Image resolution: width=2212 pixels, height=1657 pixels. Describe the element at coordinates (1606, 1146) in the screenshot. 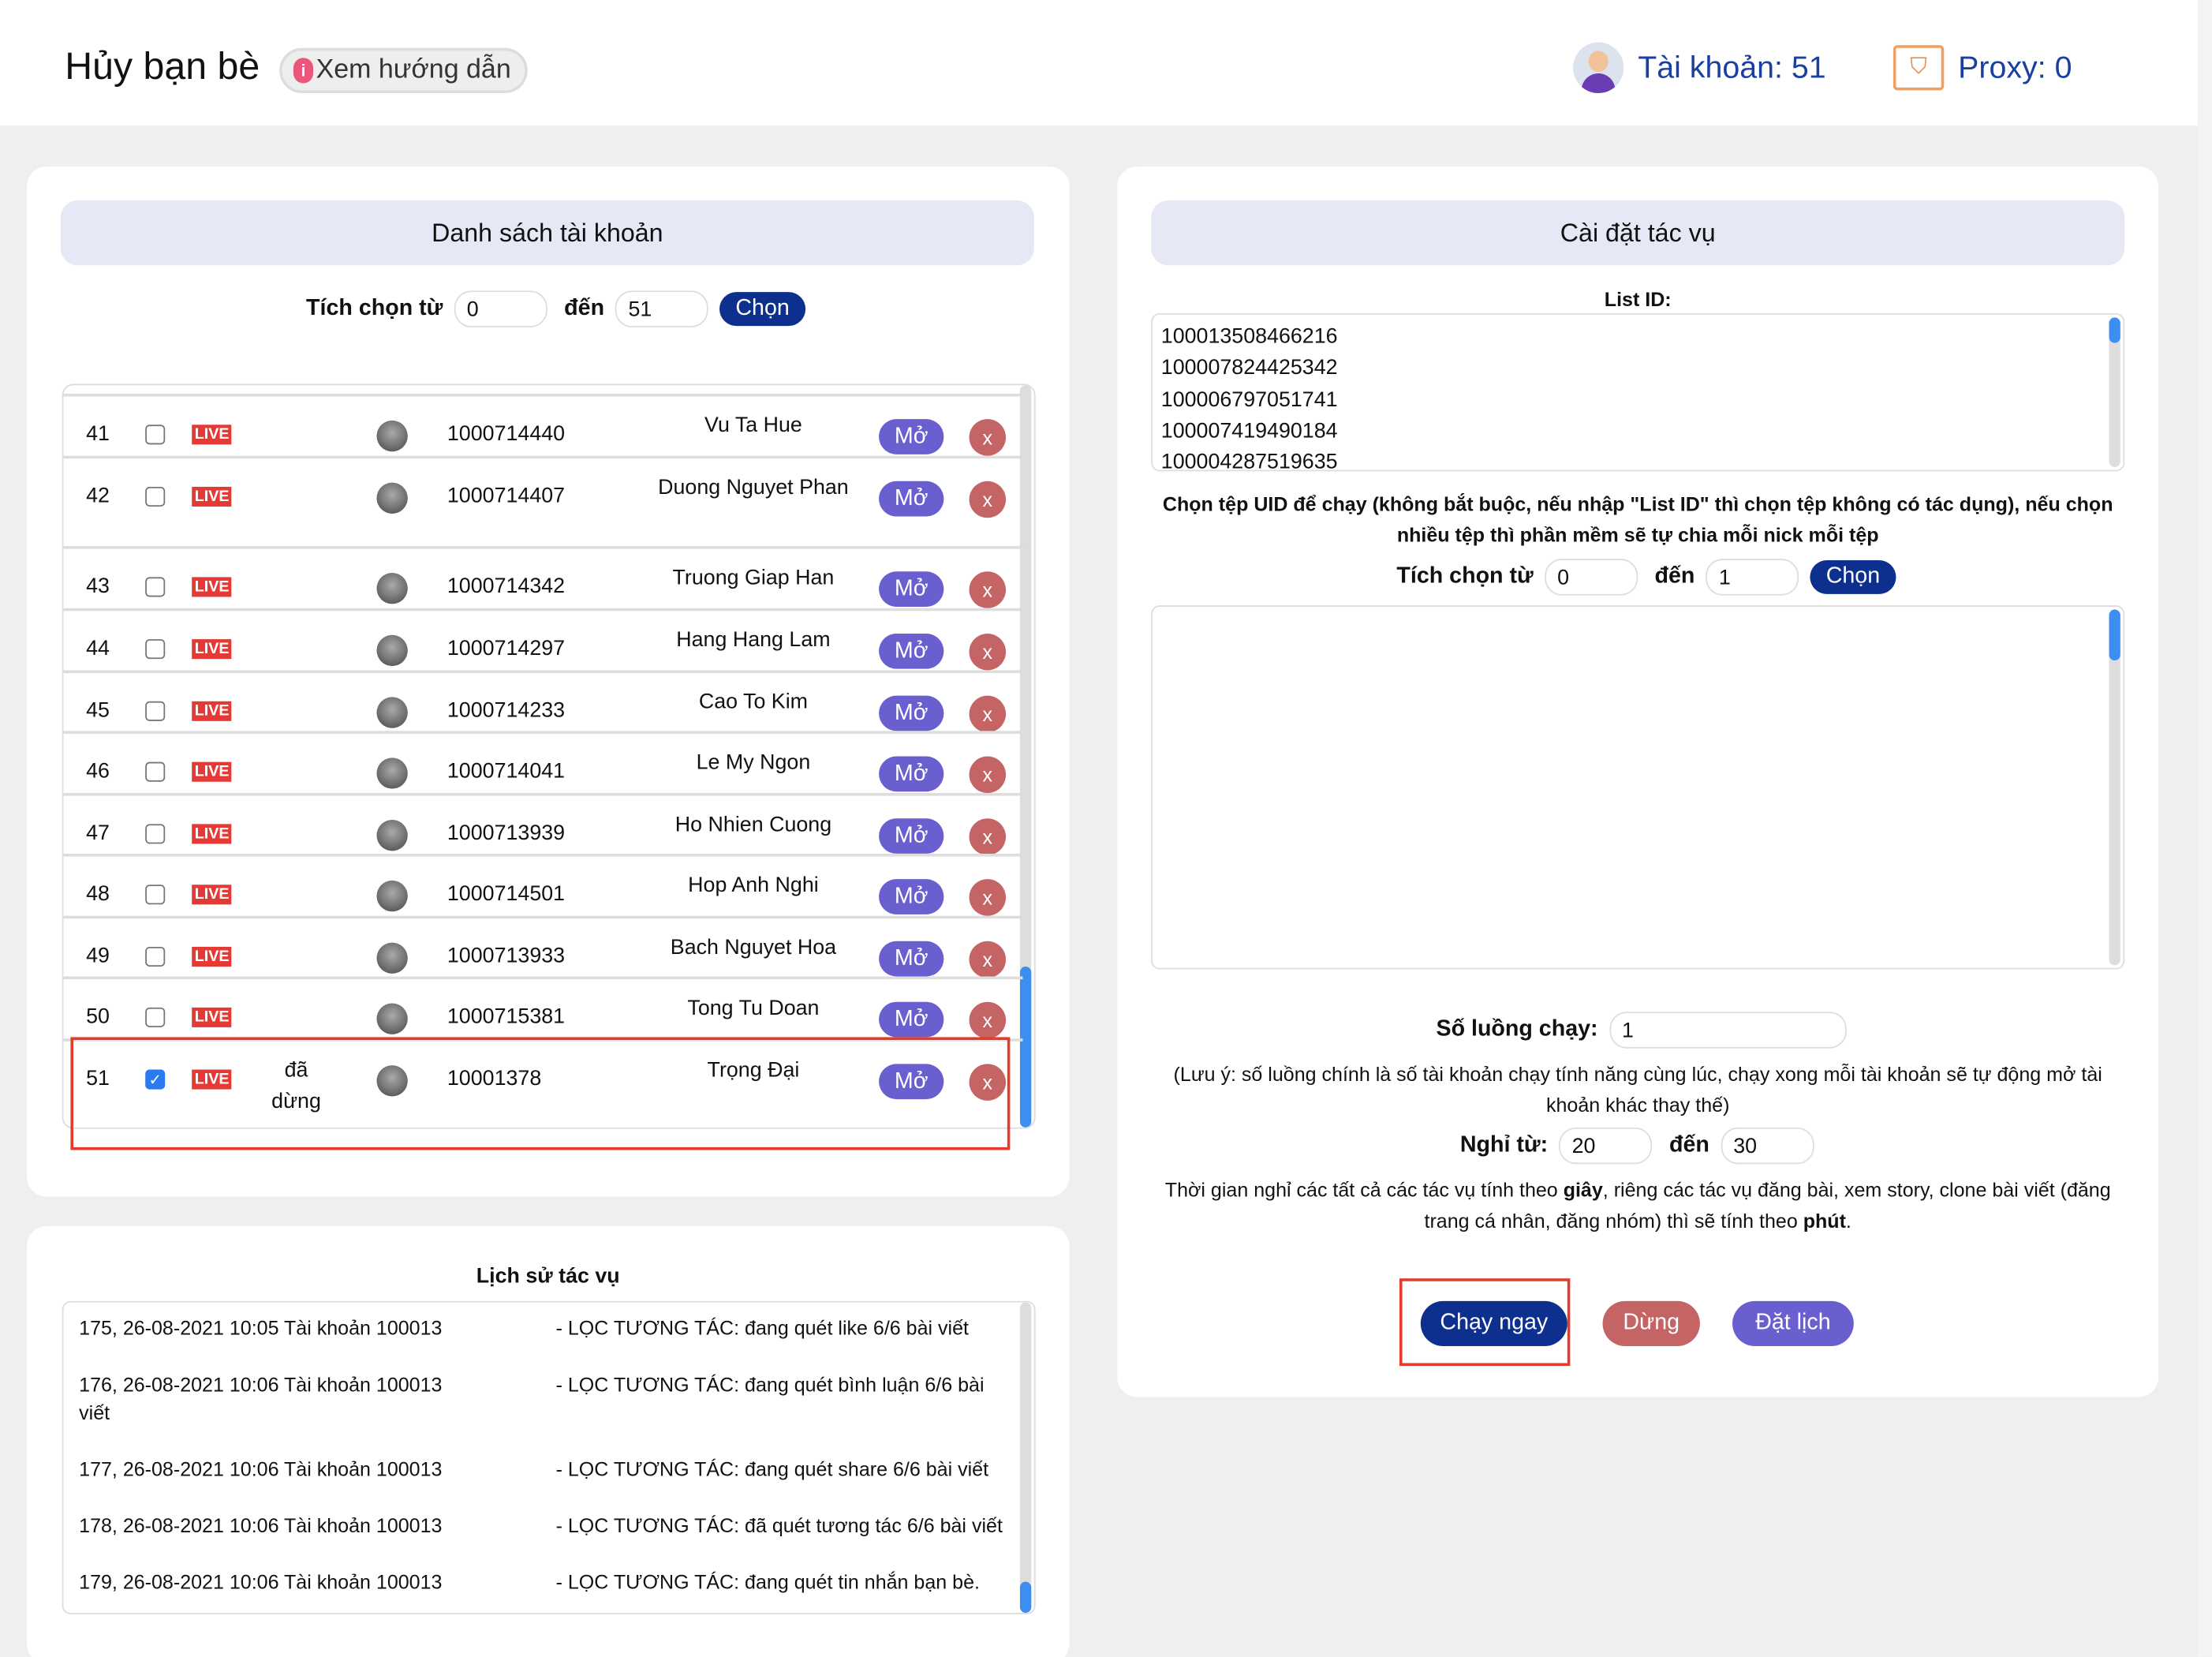

I see `rest-from-input: 20` at that location.